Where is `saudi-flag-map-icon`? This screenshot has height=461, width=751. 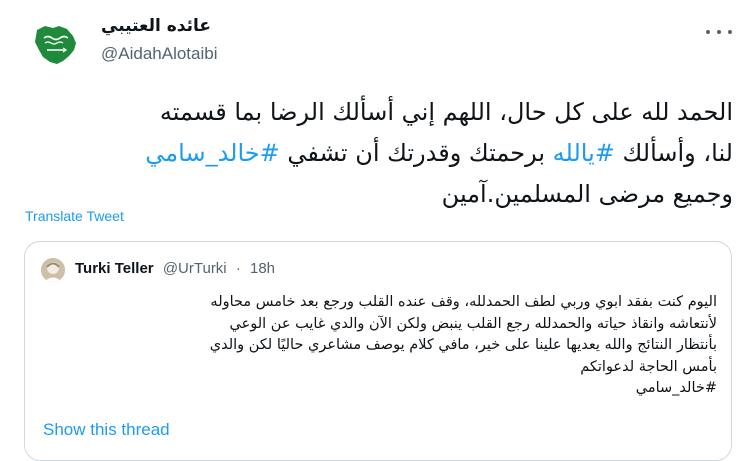
saudi-flag-map-icon is located at coordinates (55, 45).